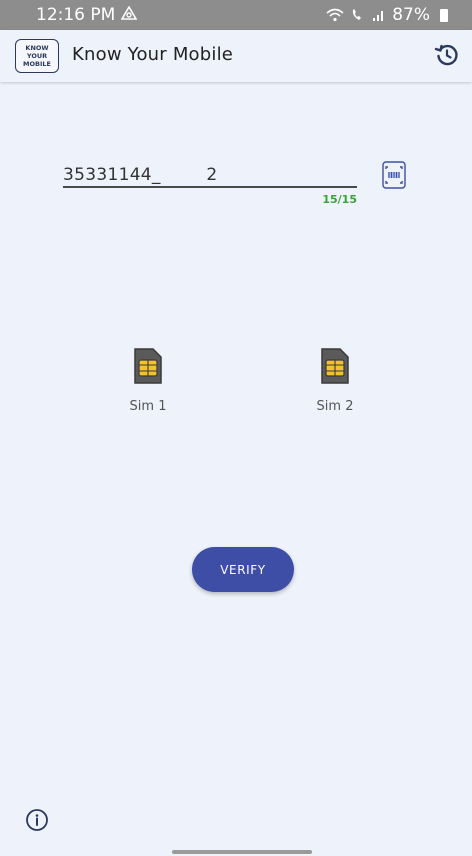 This screenshot has width=472, height=856. I want to click on sim-2-label: Sim 2, so click(335, 406).